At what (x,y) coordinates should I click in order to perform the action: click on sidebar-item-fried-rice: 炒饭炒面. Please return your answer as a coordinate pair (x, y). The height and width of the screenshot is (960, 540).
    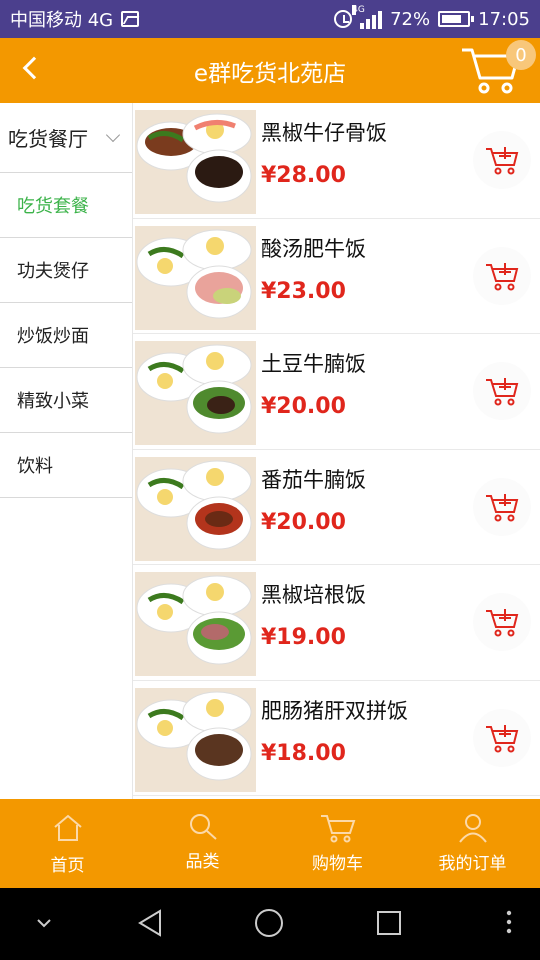
    Looking at the image, I should click on (66, 335).